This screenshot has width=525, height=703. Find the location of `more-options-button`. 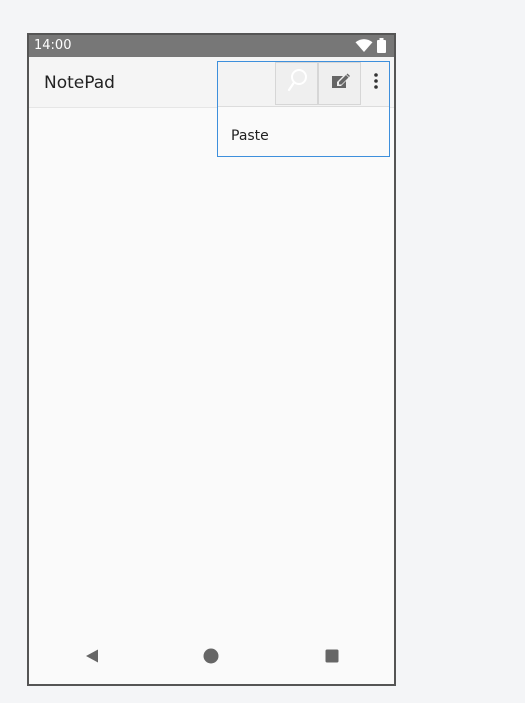

more-options-button is located at coordinates (376, 83).